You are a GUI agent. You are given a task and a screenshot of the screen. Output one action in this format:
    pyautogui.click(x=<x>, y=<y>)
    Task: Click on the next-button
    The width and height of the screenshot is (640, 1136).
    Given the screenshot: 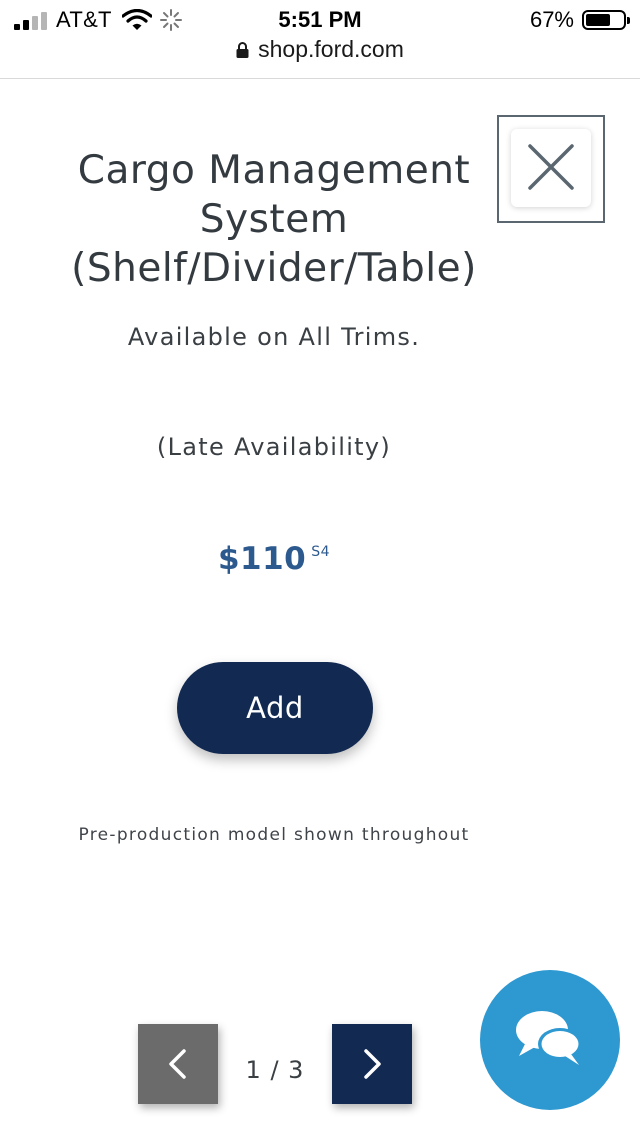 What is the action you would take?
    pyautogui.click(x=372, y=1064)
    